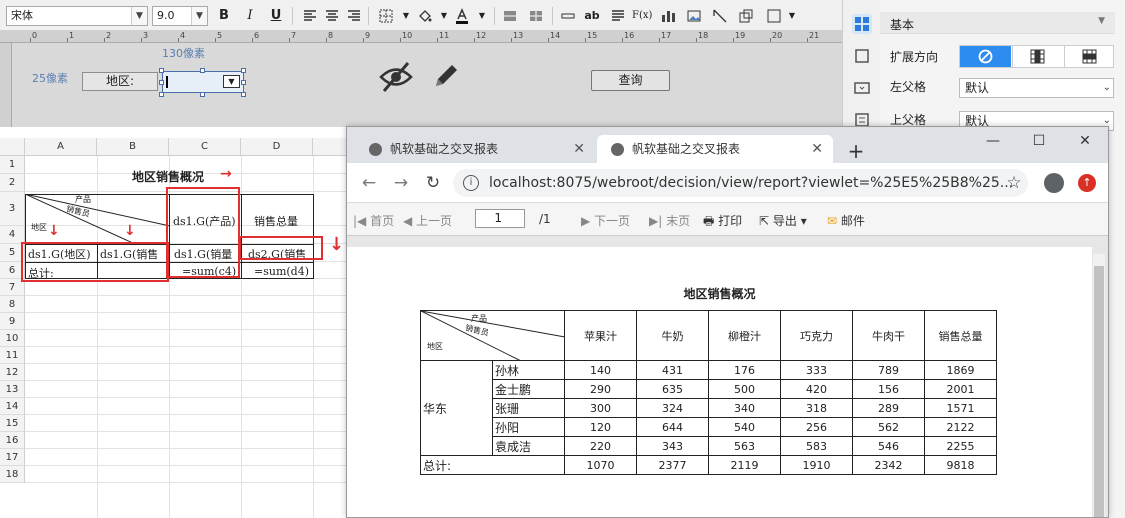 This screenshot has width=1125, height=518. I want to click on region-combobox-widget: ▼, so click(203, 82).